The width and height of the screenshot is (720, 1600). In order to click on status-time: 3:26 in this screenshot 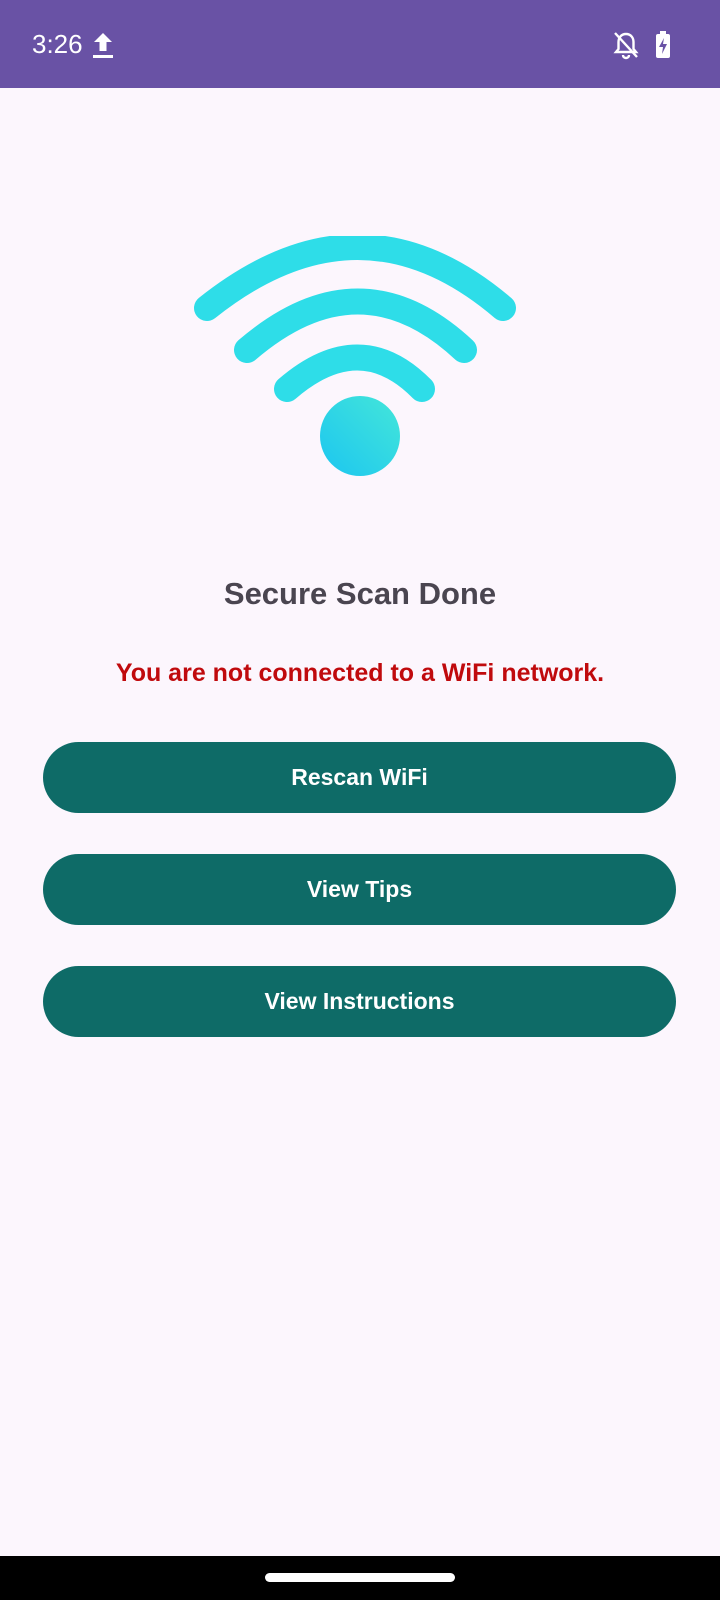, I will do `click(57, 44)`.